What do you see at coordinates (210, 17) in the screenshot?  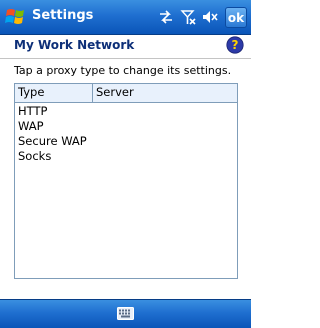 I see `volume-muted-icon` at bounding box center [210, 17].